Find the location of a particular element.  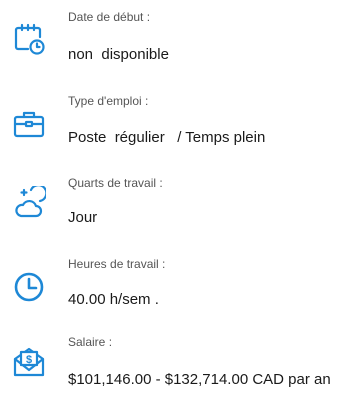

salary-envelope-icon: $ is located at coordinates (29, 362).